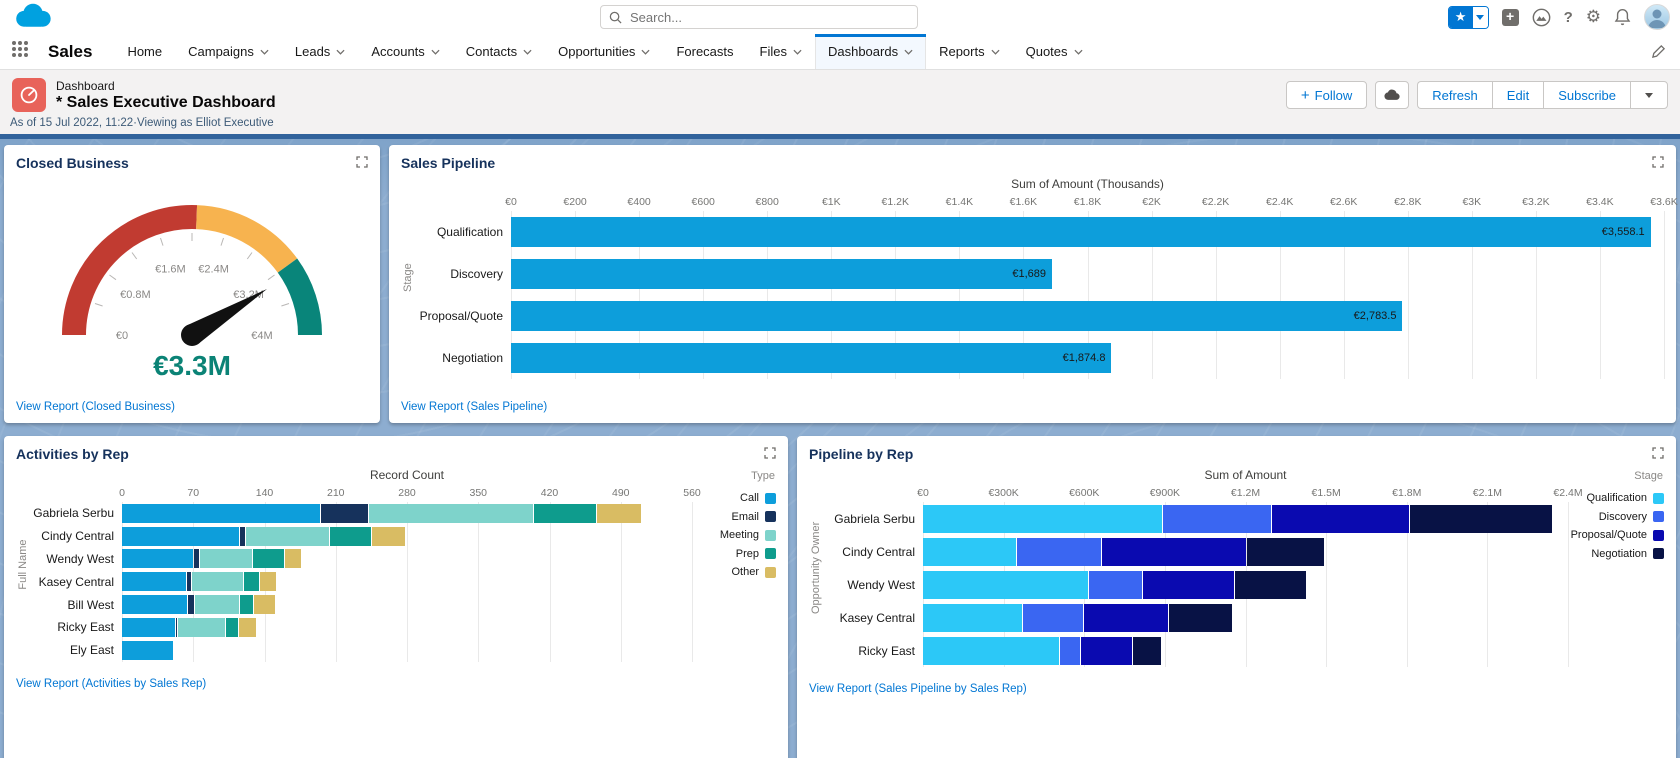  Describe the element at coordinates (144, 51) in the screenshot. I see `tab-home: Home` at that location.